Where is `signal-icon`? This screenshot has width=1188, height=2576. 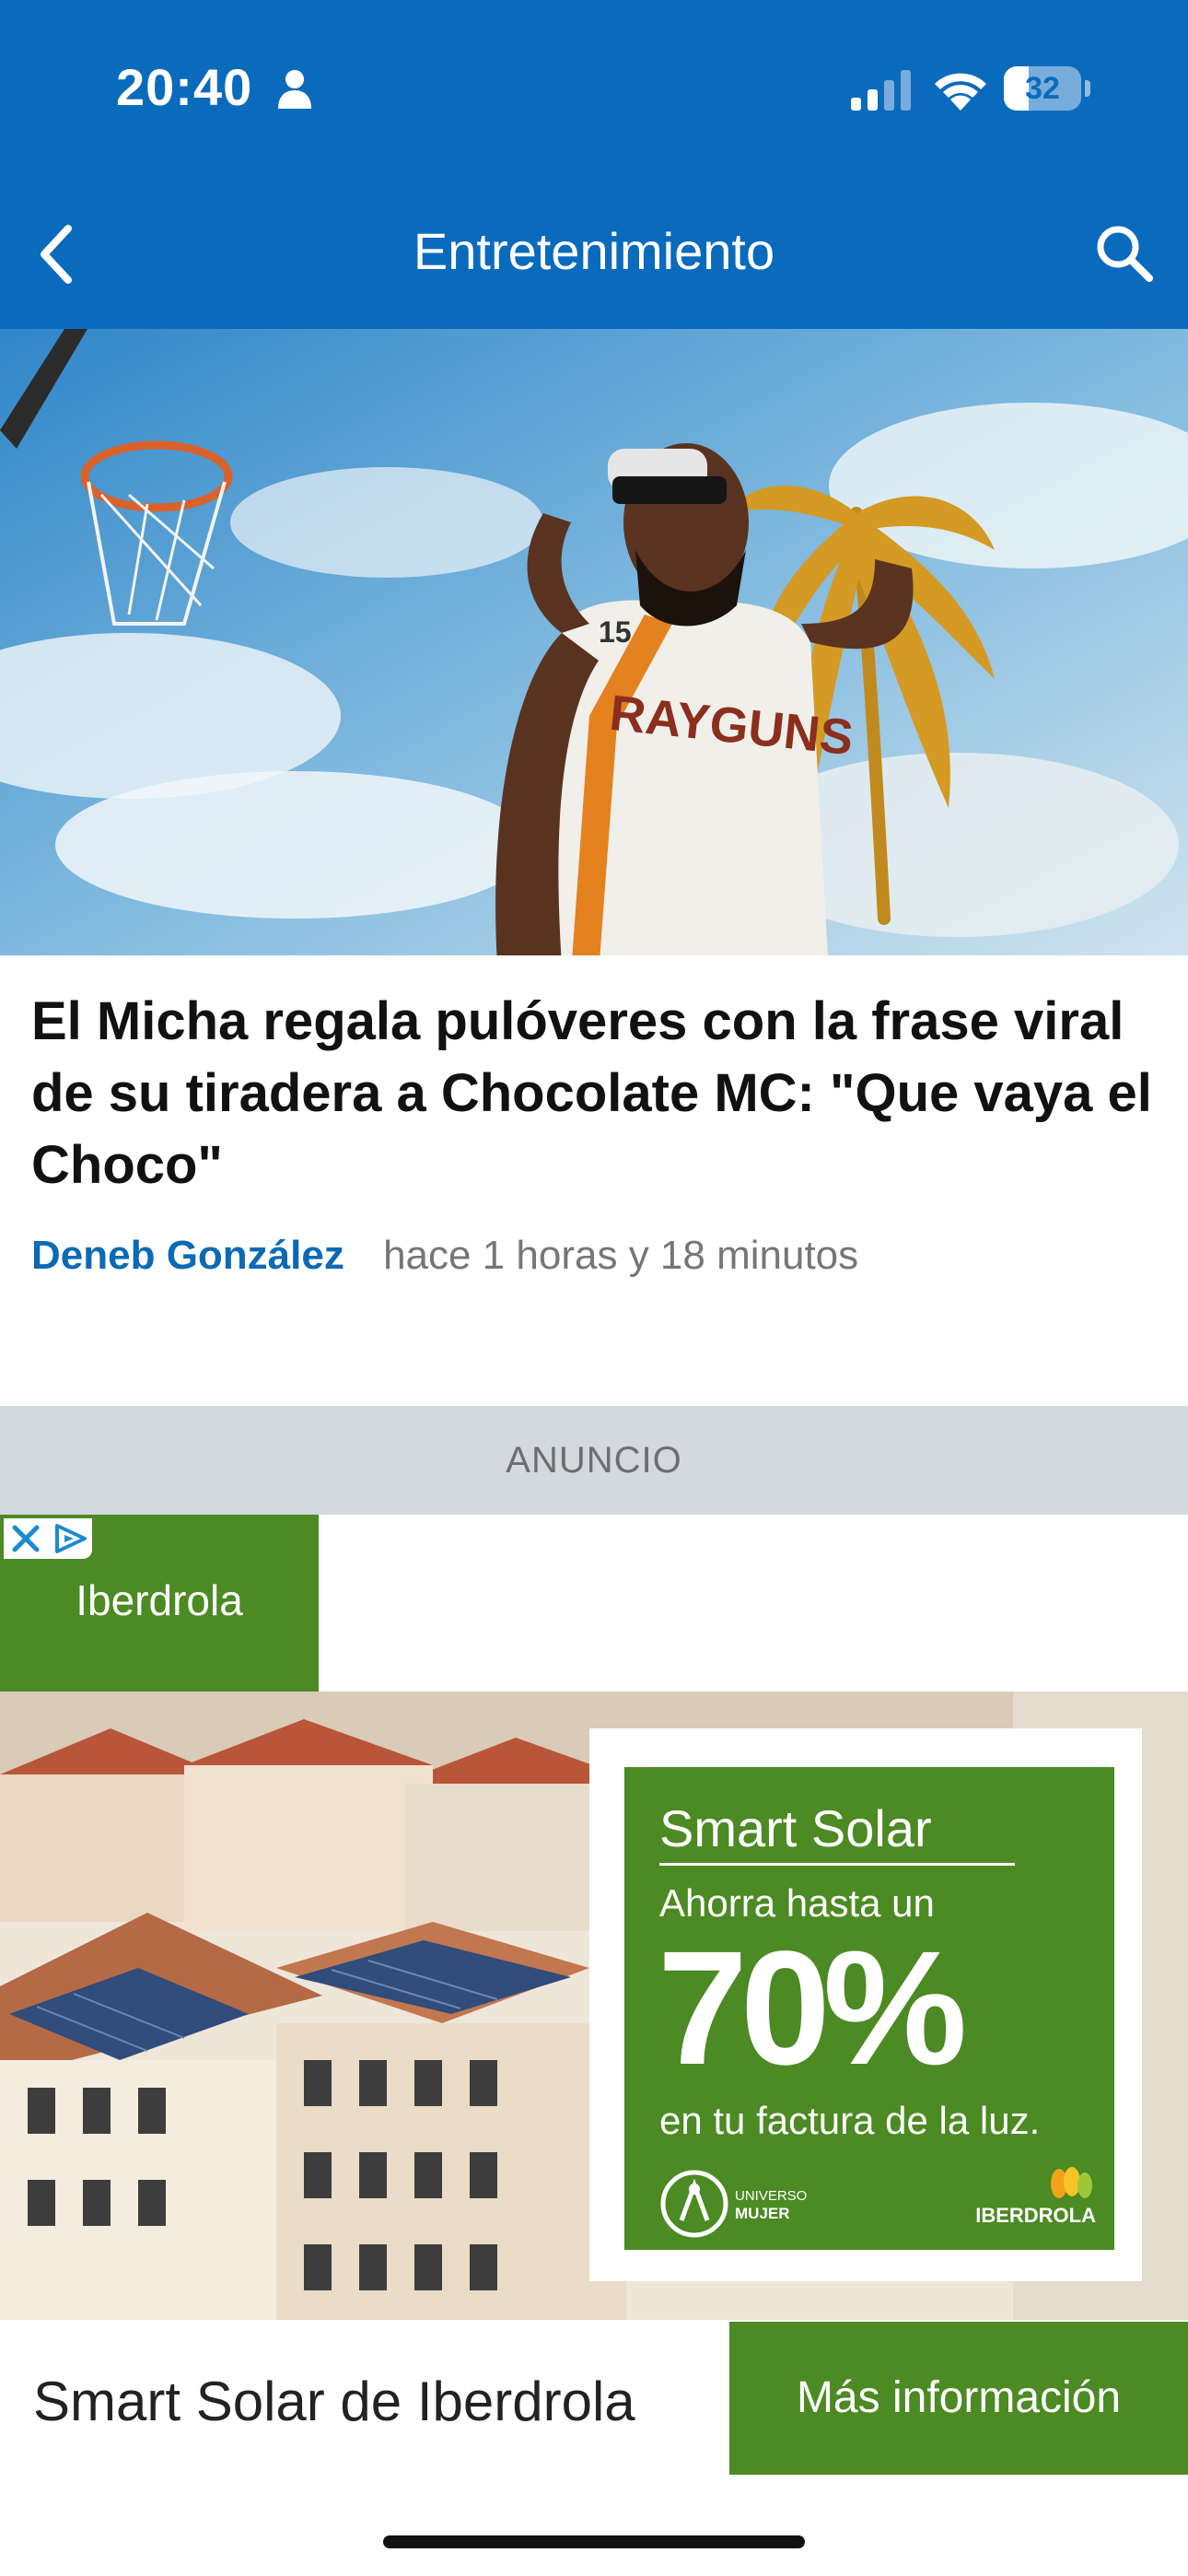
signal-icon is located at coordinates (881, 90).